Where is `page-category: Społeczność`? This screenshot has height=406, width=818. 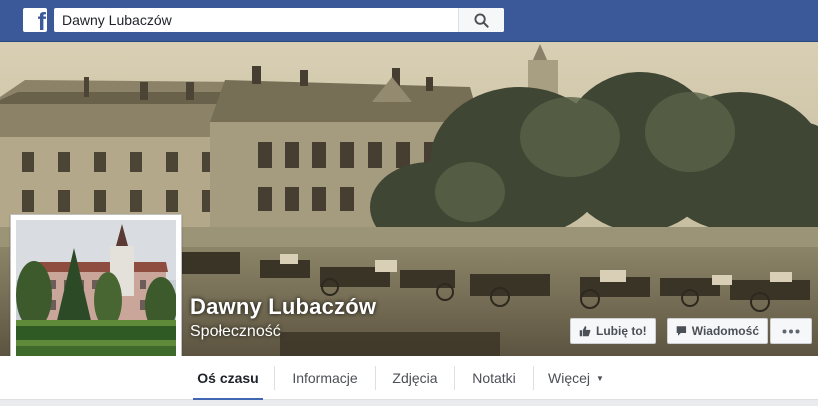 page-category: Społeczność is located at coordinates (235, 332).